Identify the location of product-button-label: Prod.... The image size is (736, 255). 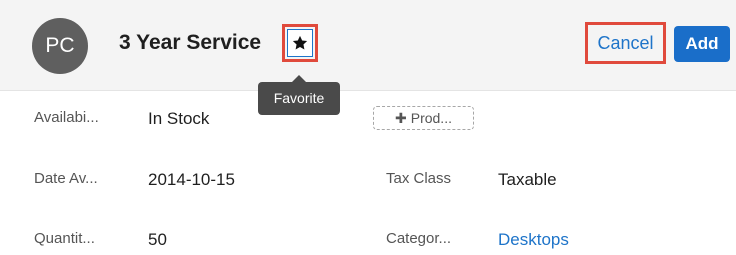
(431, 118).